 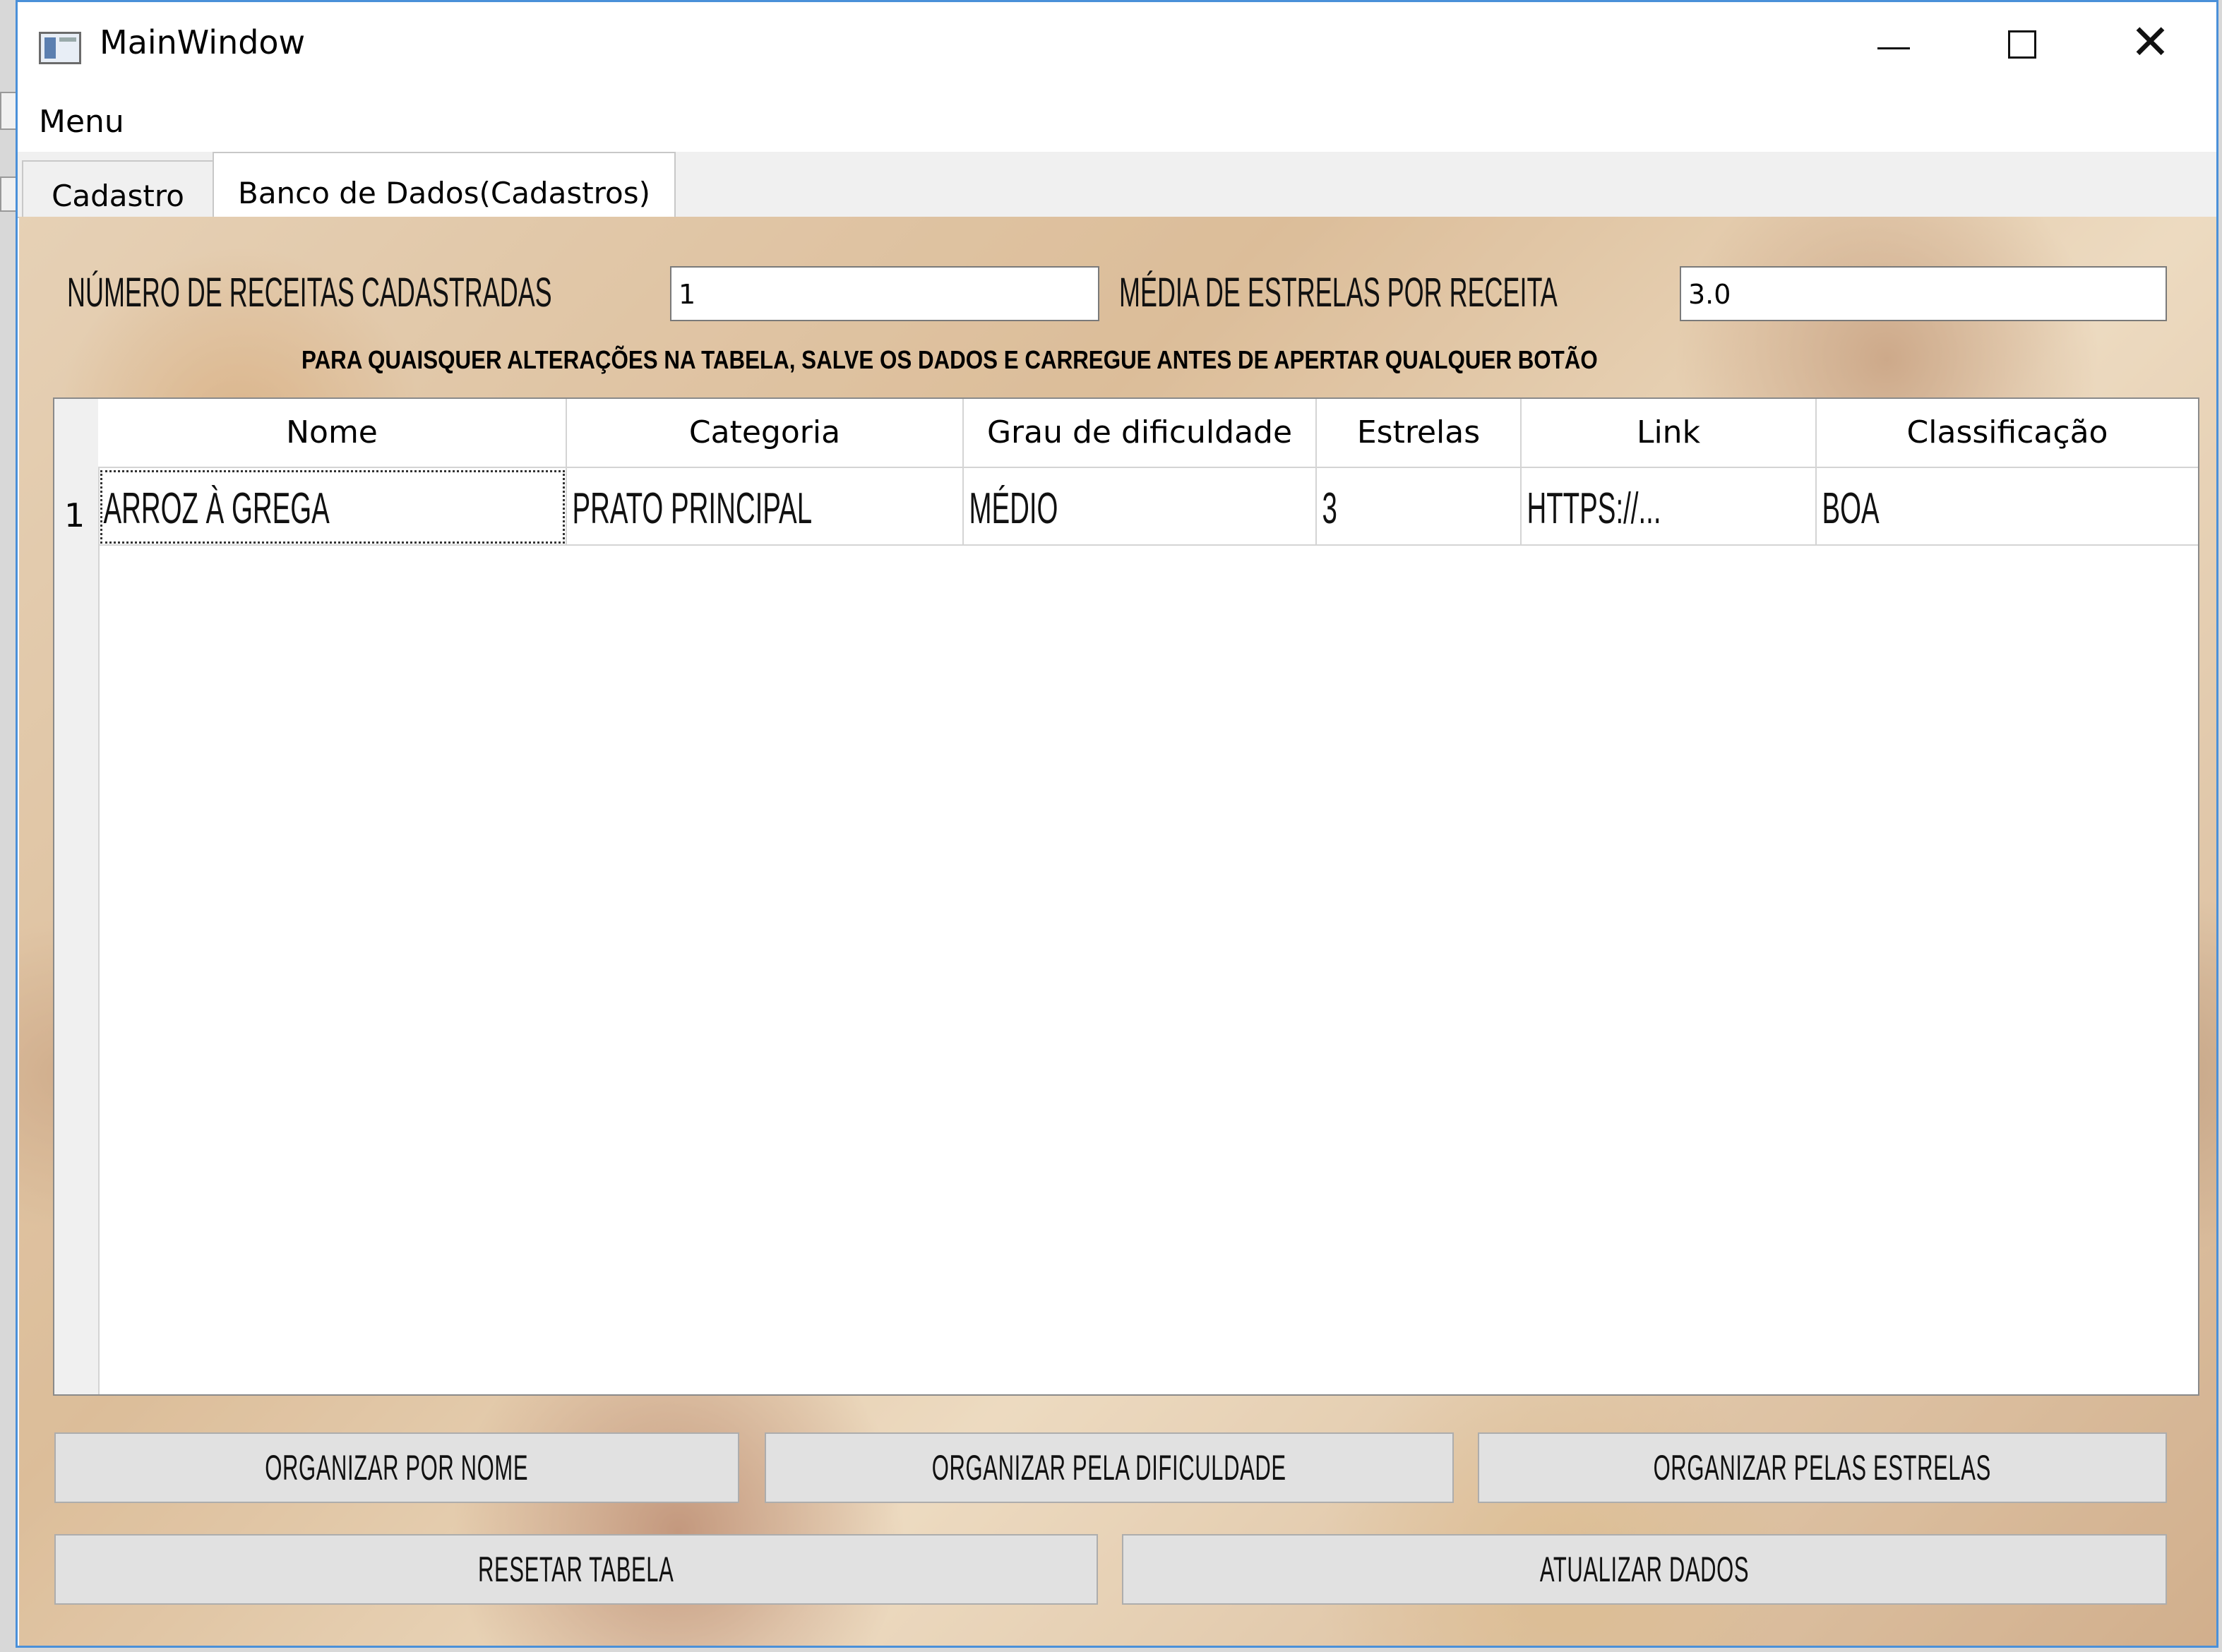 I want to click on sort-by-difficulty-button: ORGANIZAR PELA DIFICULDADE, so click(x=1109, y=1467).